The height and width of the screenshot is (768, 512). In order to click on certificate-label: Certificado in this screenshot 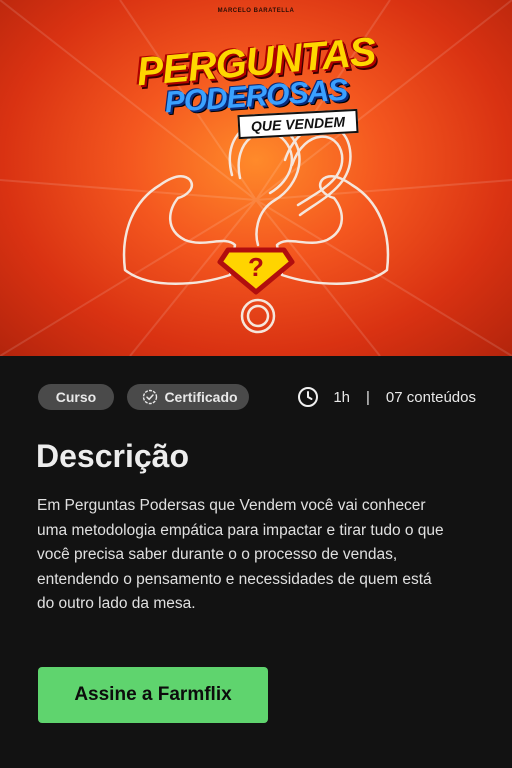, I will do `click(201, 397)`.